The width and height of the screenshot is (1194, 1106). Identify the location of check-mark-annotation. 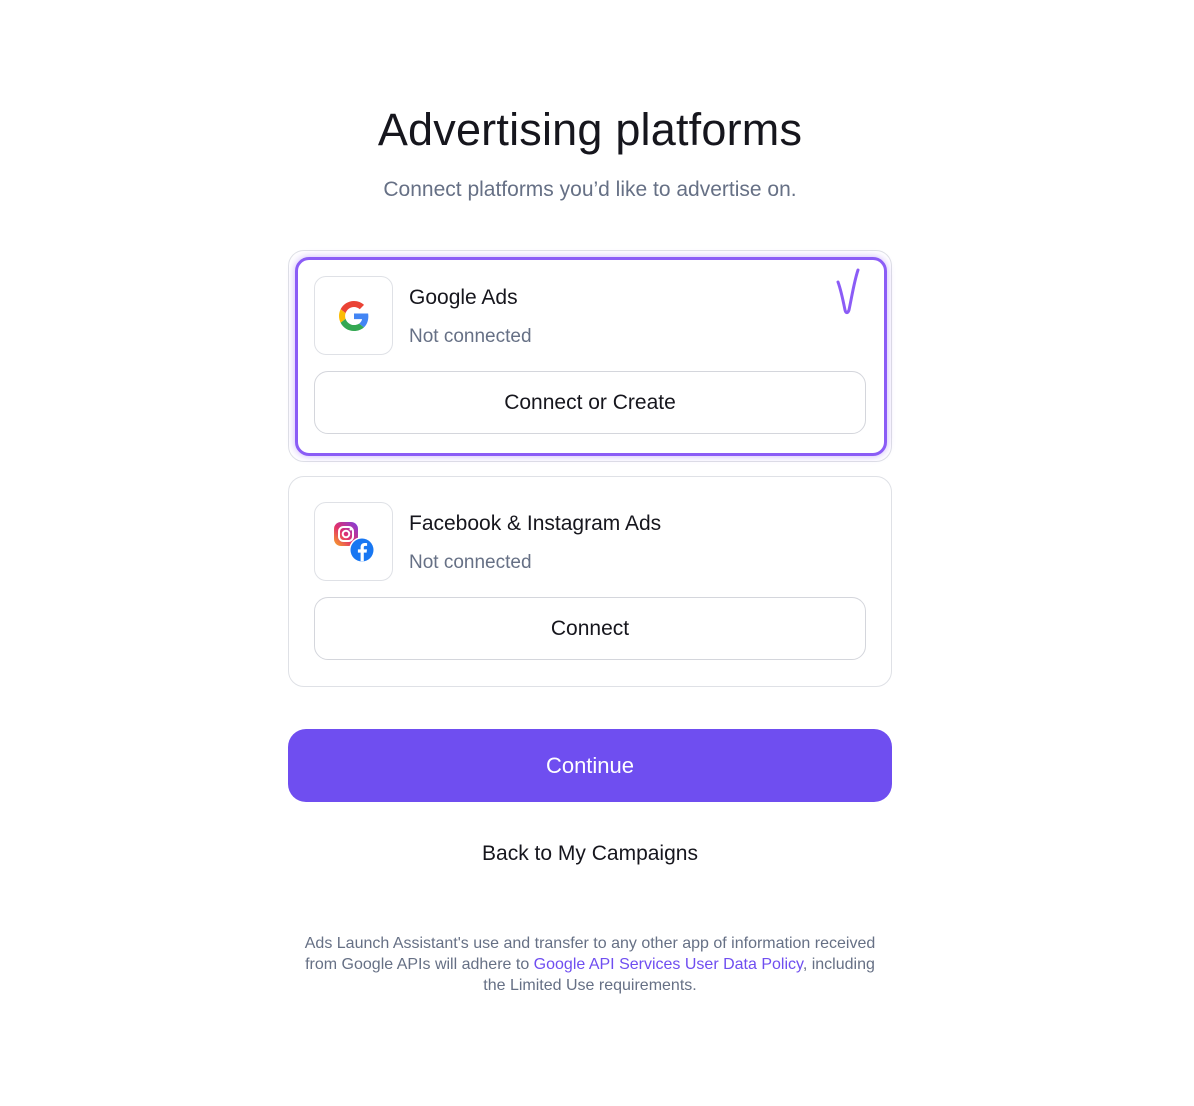
(848, 291).